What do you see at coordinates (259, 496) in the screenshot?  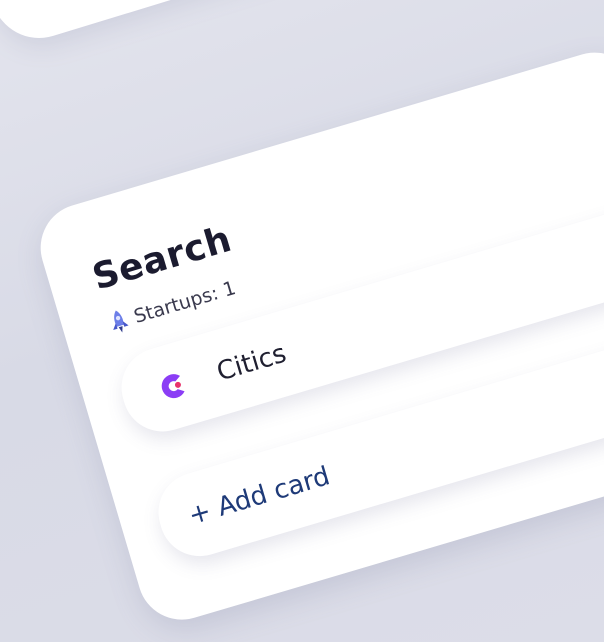 I see `add-card-label: + Add card` at bounding box center [259, 496].